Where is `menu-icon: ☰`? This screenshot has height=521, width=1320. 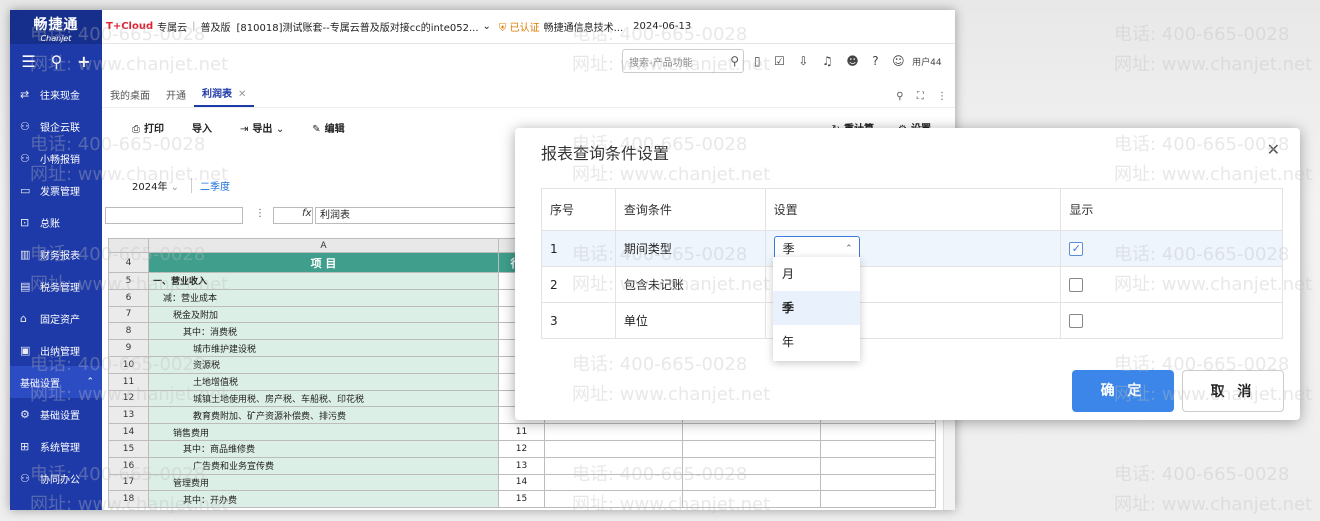 menu-icon: ☰ is located at coordinates (28, 61).